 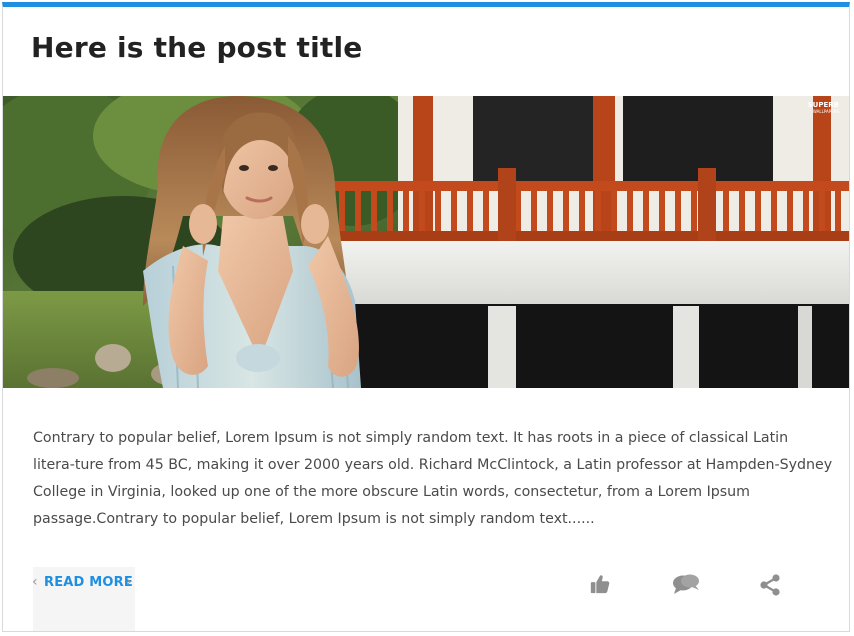 I want to click on comments-button, so click(x=685, y=584).